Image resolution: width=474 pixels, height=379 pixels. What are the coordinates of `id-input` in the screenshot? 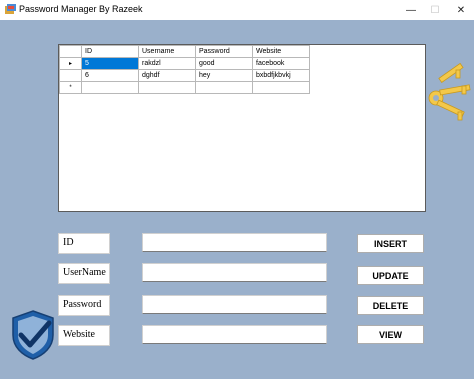 It's located at (234, 242).